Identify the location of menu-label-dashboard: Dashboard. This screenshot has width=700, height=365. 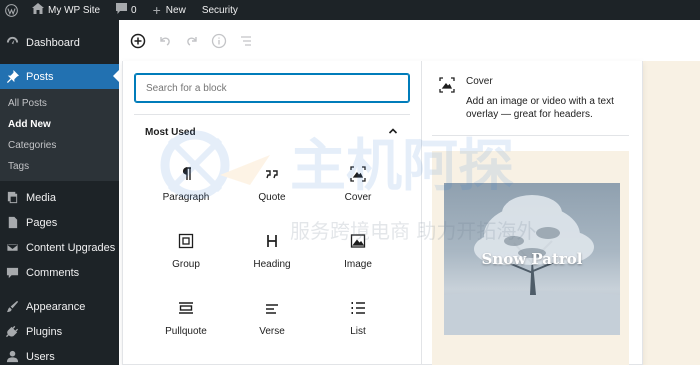
(53, 42).